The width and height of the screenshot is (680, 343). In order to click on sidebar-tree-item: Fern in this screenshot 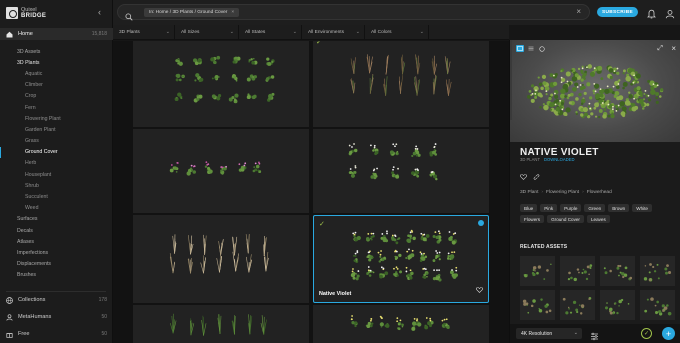, I will do `click(56, 107)`.